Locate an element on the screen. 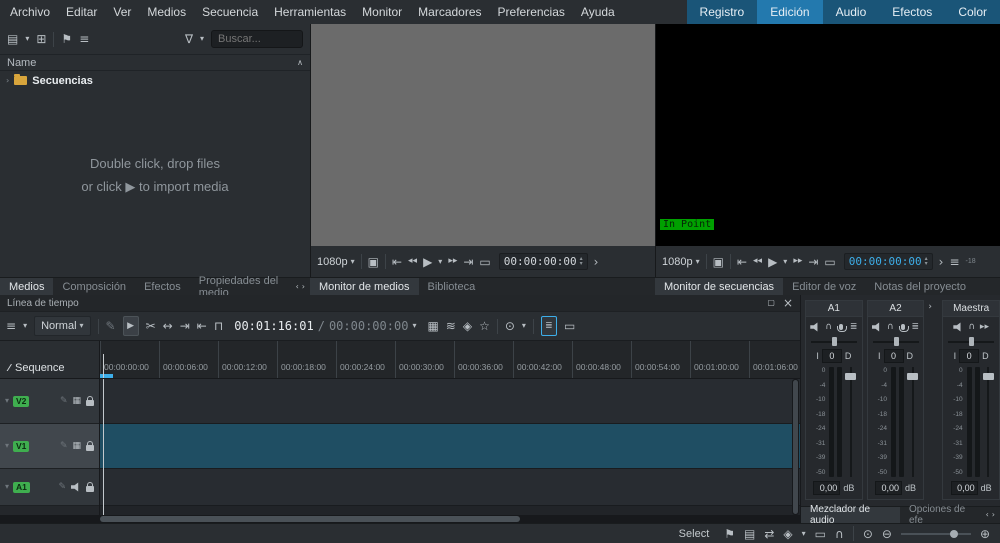 This screenshot has width=1000, height=543. expander-icon: › is located at coordinates (7, 80).